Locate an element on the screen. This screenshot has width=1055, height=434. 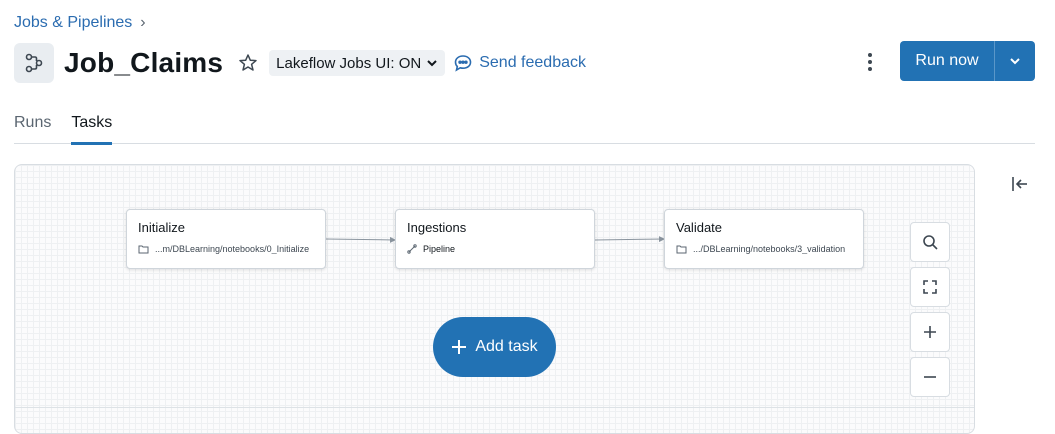
breadcrumb: Jobs & Pipelines › is located at coordinates (80, 23).